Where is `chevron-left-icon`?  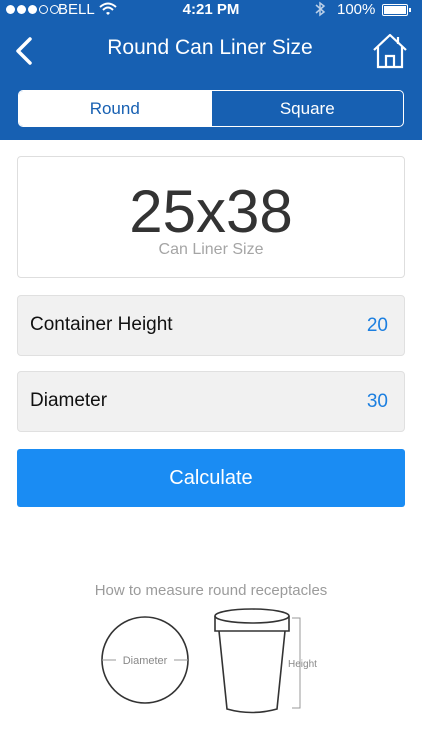 chevron-left-icon is located at coordinates (24, 51).